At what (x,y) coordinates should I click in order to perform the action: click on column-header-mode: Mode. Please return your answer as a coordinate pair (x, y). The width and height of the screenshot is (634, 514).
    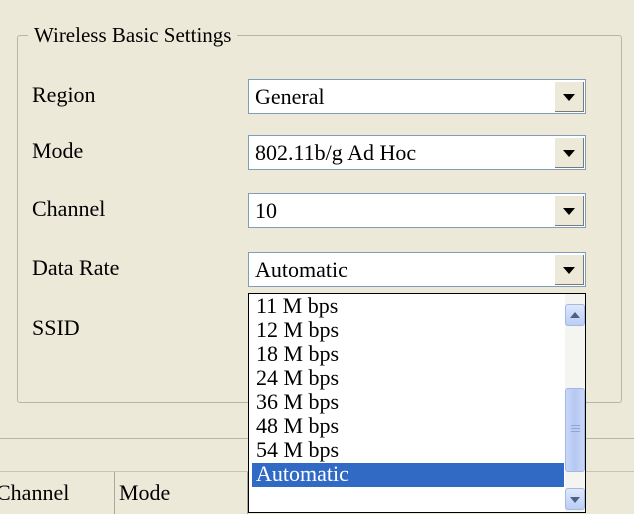
    Looking at the image, I should click on (181, 493).